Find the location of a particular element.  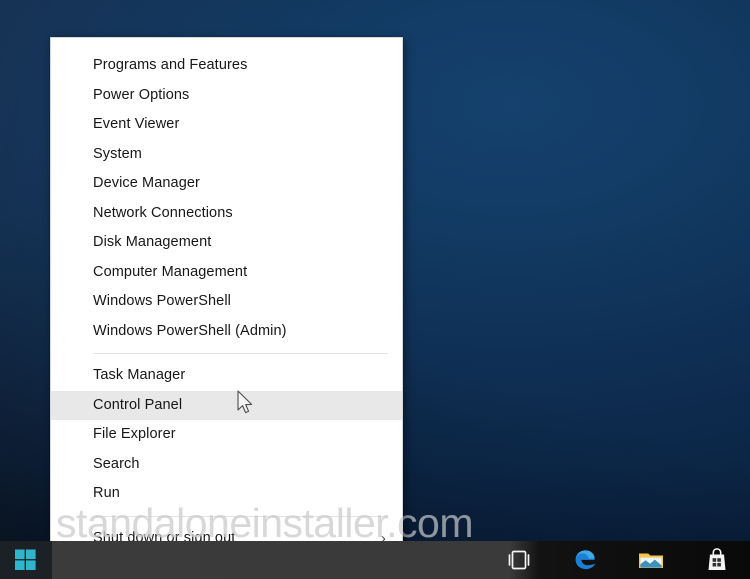

menu-item-label: Task Manager is located at coordinates (139, 375).